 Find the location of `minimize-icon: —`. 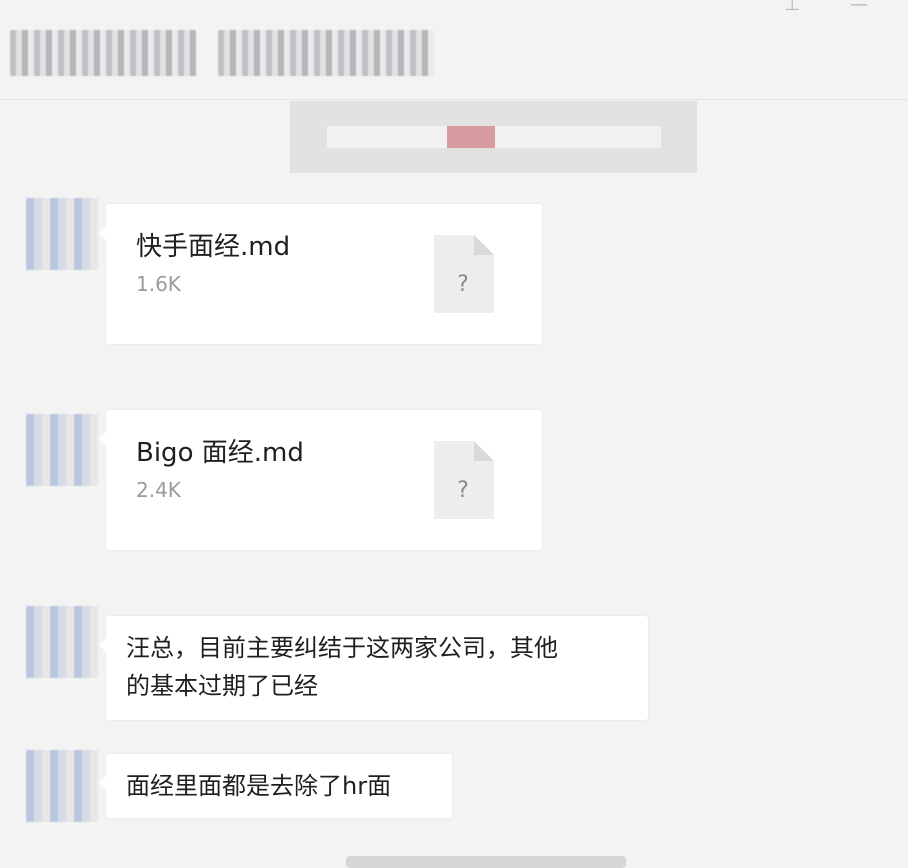

minimize-icon: — is located at coordinates (859, 7).